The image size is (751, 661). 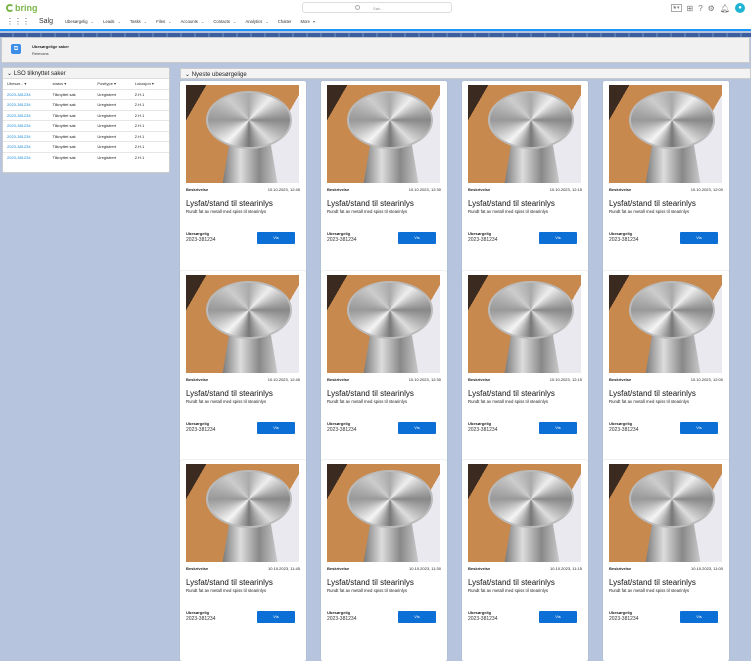 What do you see at coordinates (161, 21) in the screenshot?
I see `nav-label: Files` at bounding box center [161, 21].